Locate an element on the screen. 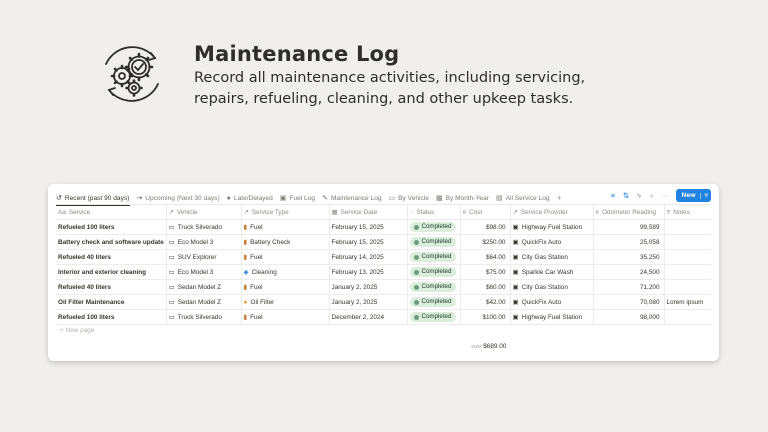 This screenshot has width=768, height=432. service-type-cell: ◆ Cleaning is located at coordinates (285, 272).